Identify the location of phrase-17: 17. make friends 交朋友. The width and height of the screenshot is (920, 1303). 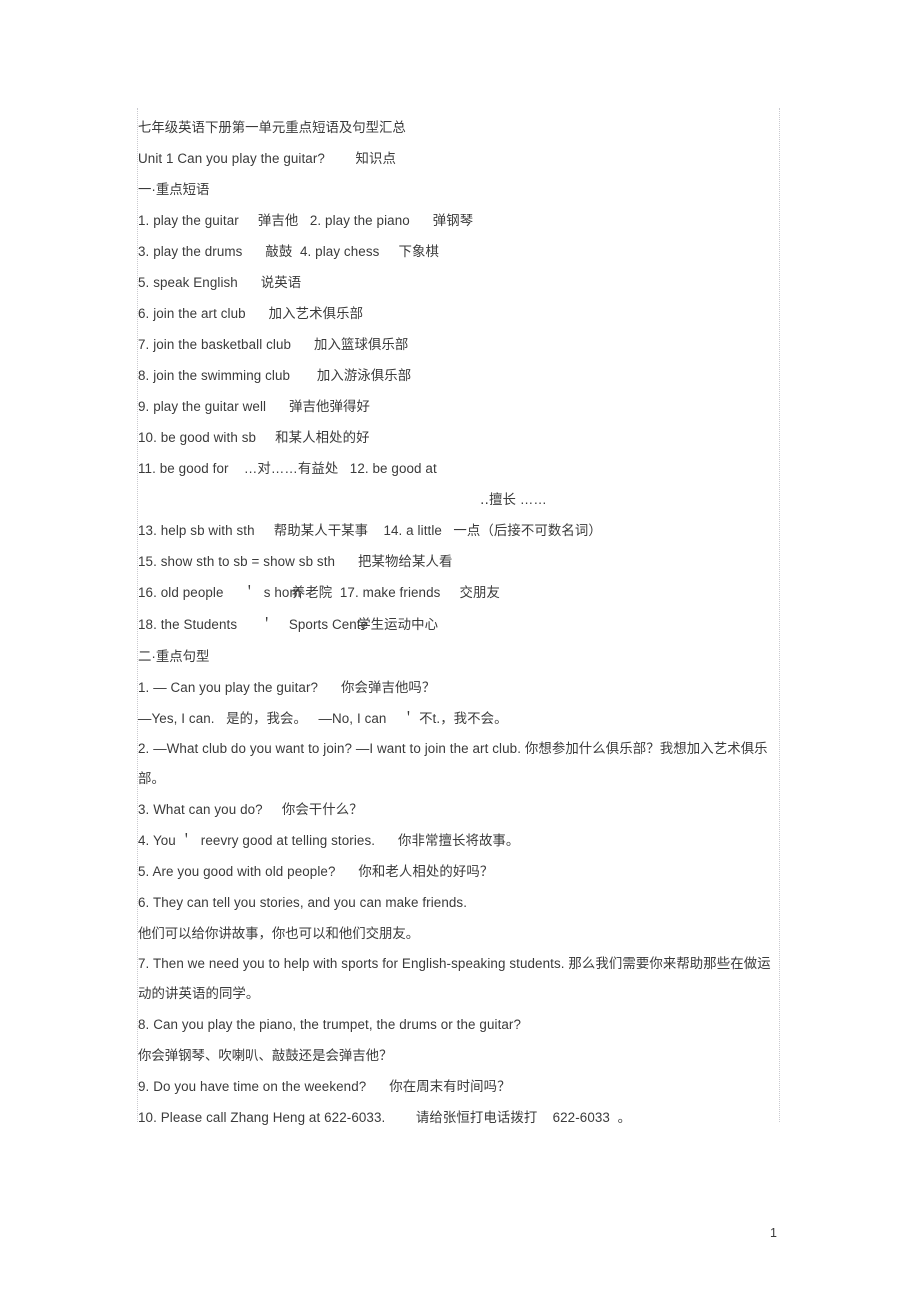
(416, 592).